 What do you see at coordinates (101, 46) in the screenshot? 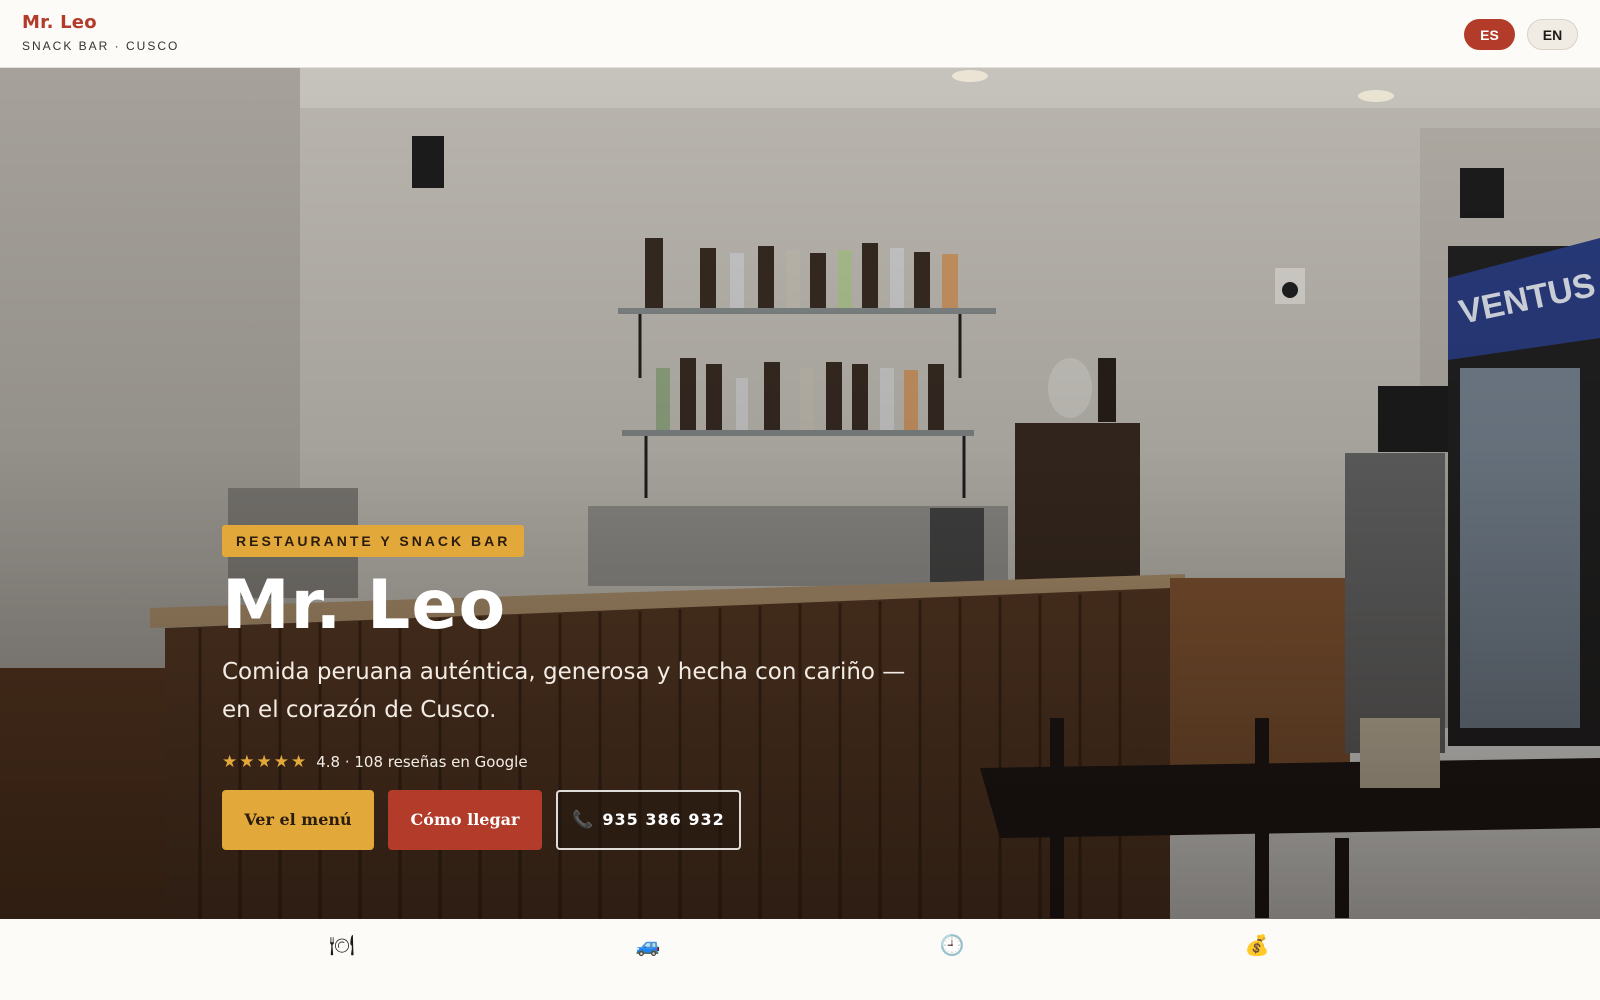
I see `brand-subtitle: SNACK BAR · CUSCO` at bounding box center [101, 46].